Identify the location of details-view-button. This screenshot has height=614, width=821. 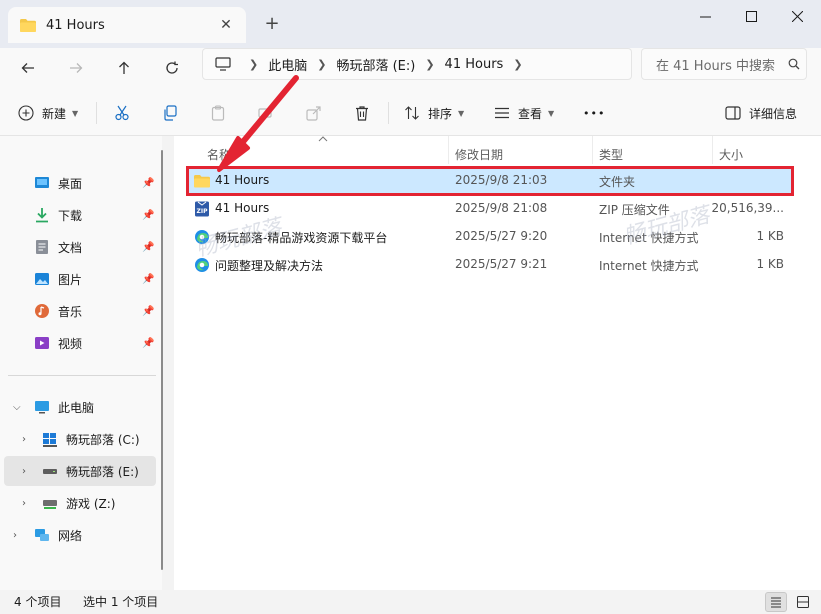
(776, 602).